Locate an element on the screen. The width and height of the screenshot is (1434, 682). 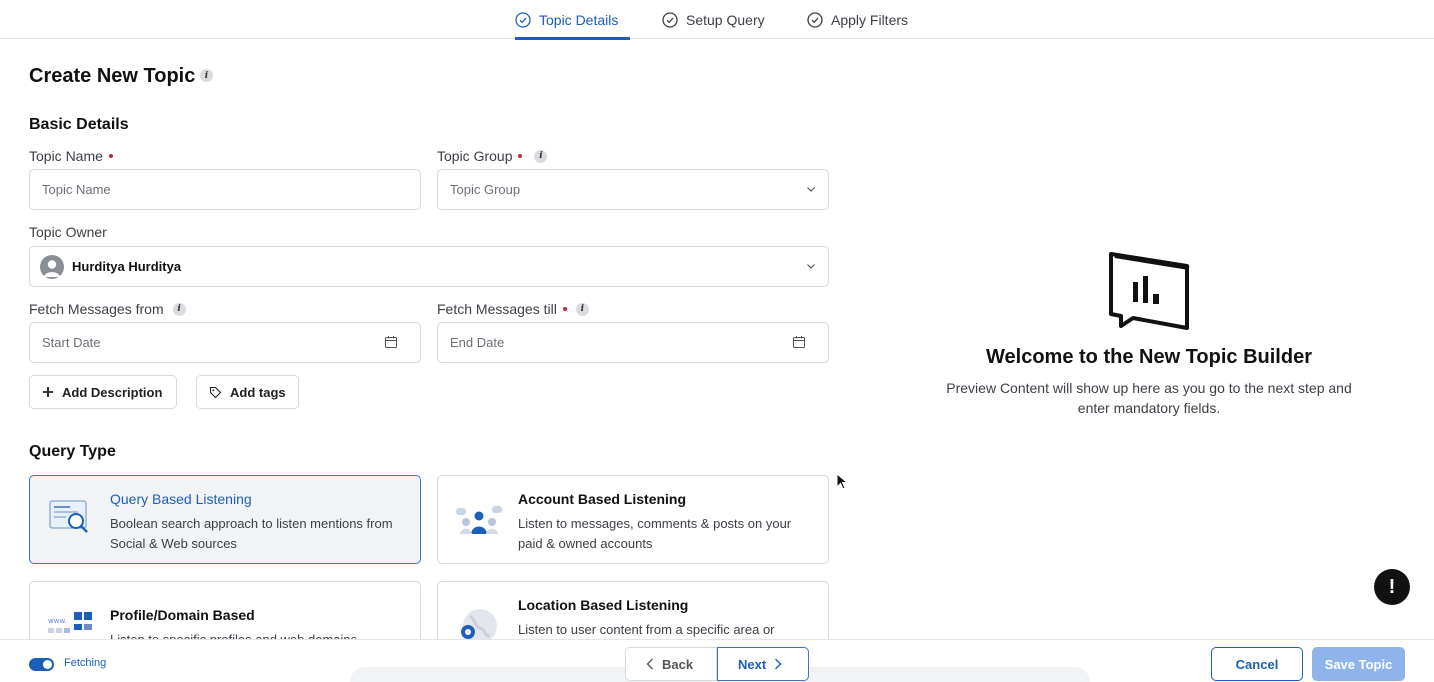
fetching-label: Fetching is located at coordinates (85, 663).